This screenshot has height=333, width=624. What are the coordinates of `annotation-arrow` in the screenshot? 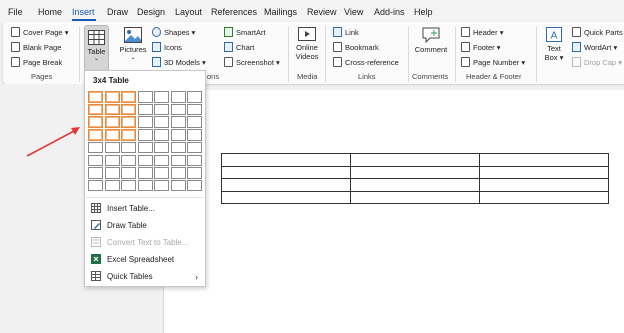 It's located at (53, 142).